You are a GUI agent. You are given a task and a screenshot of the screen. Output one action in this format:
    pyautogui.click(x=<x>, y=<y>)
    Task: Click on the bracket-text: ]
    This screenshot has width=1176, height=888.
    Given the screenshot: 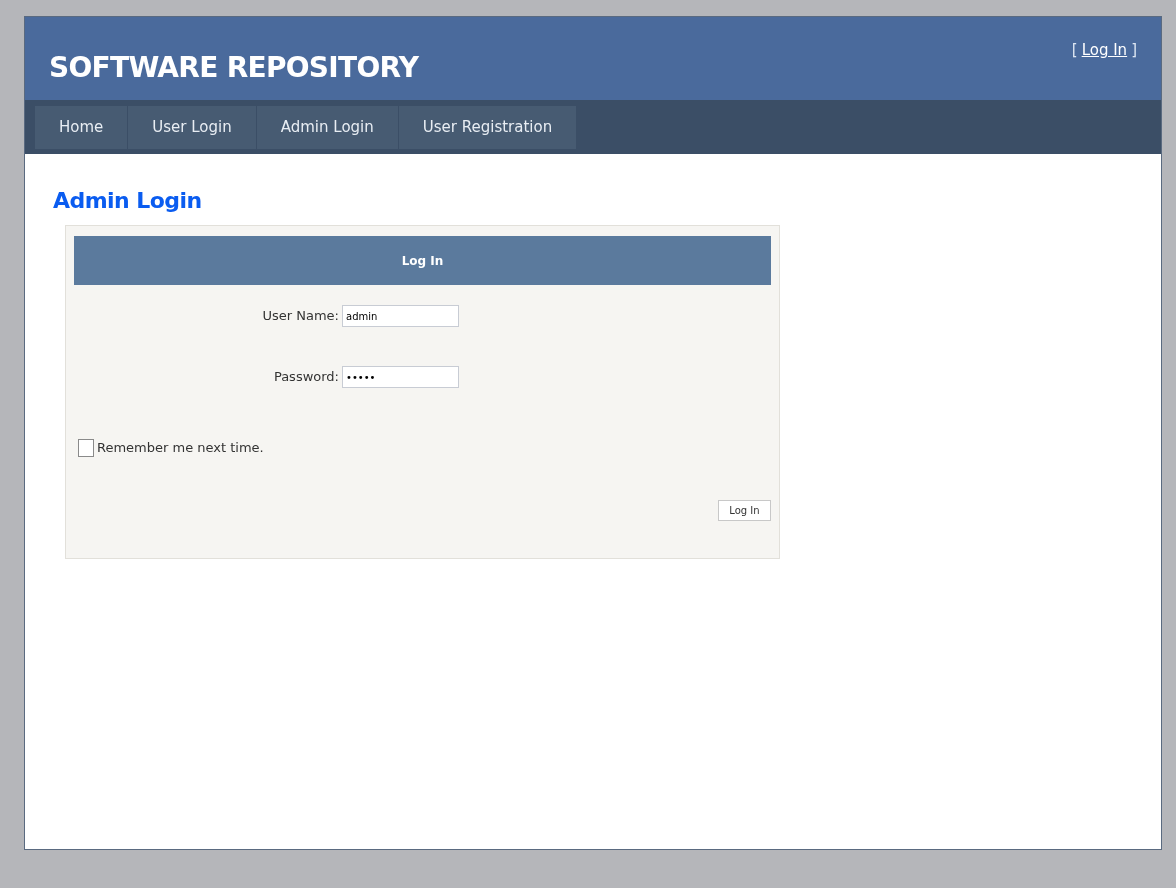 What is the action you would take?
    pyautogui.click(x=1134, y=50)
    